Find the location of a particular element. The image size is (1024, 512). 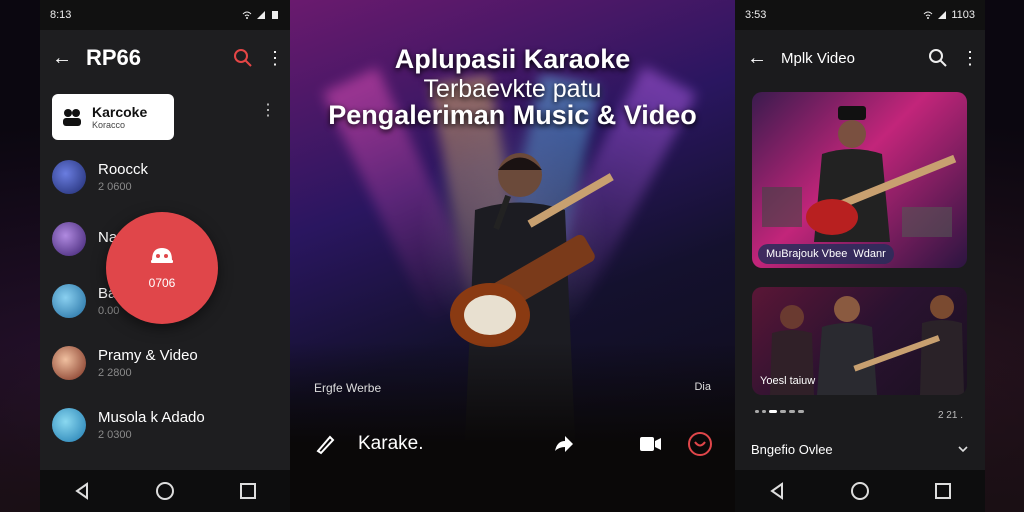

people-icon is located at coordinates (72, 117).